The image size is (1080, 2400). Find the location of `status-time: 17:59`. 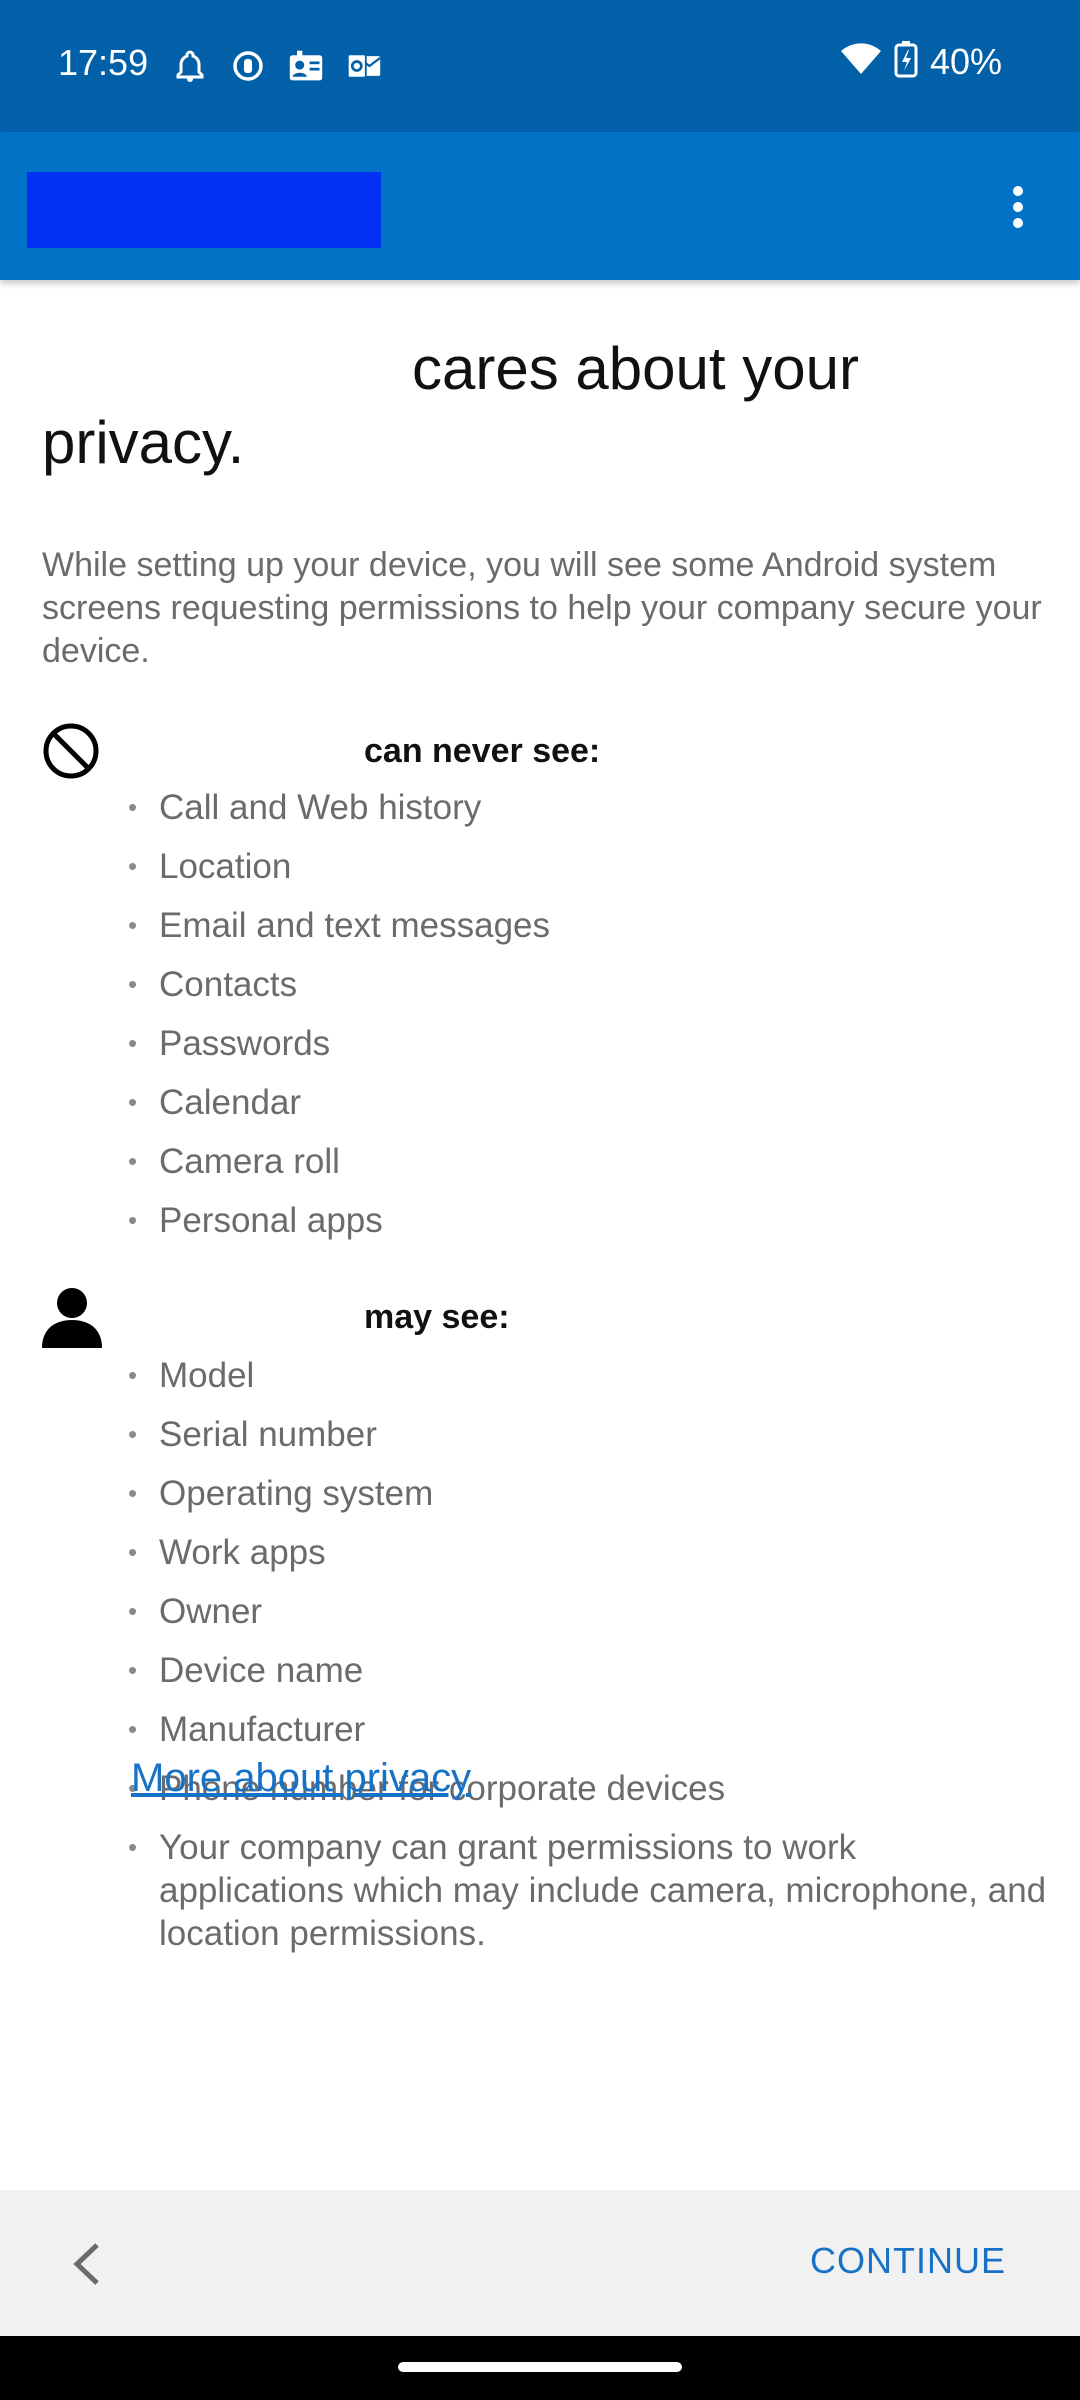

status-time: 17:59 is located at coordinates (103, 62).